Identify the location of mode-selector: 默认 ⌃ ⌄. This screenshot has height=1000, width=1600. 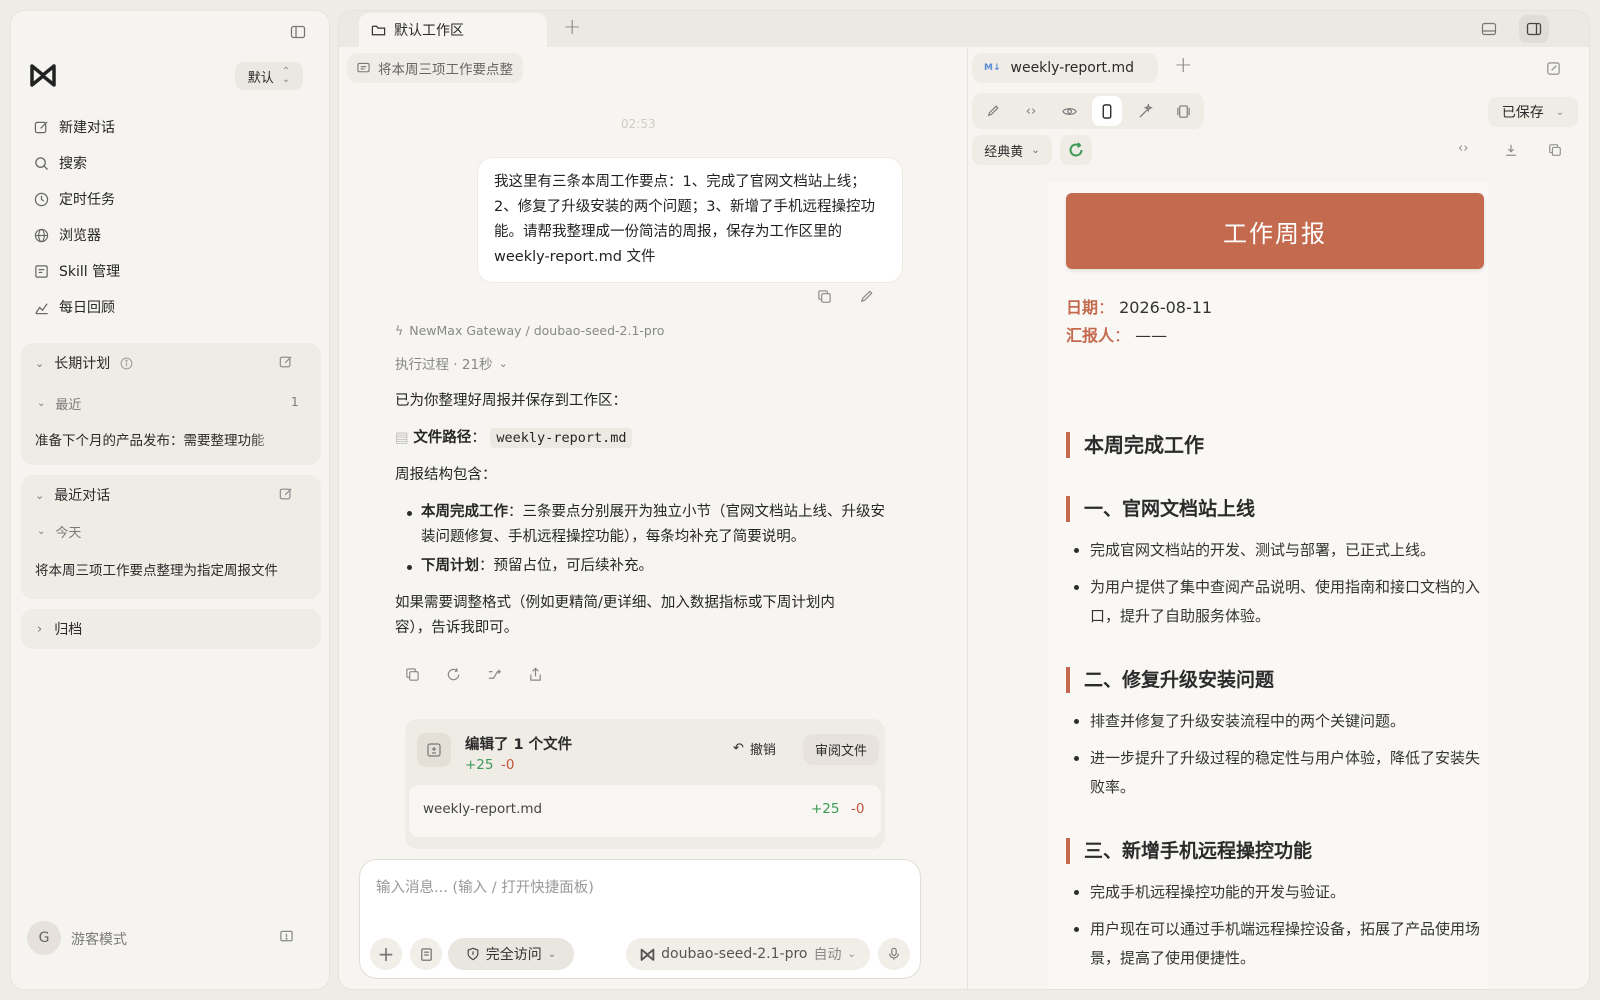
(269, 76).